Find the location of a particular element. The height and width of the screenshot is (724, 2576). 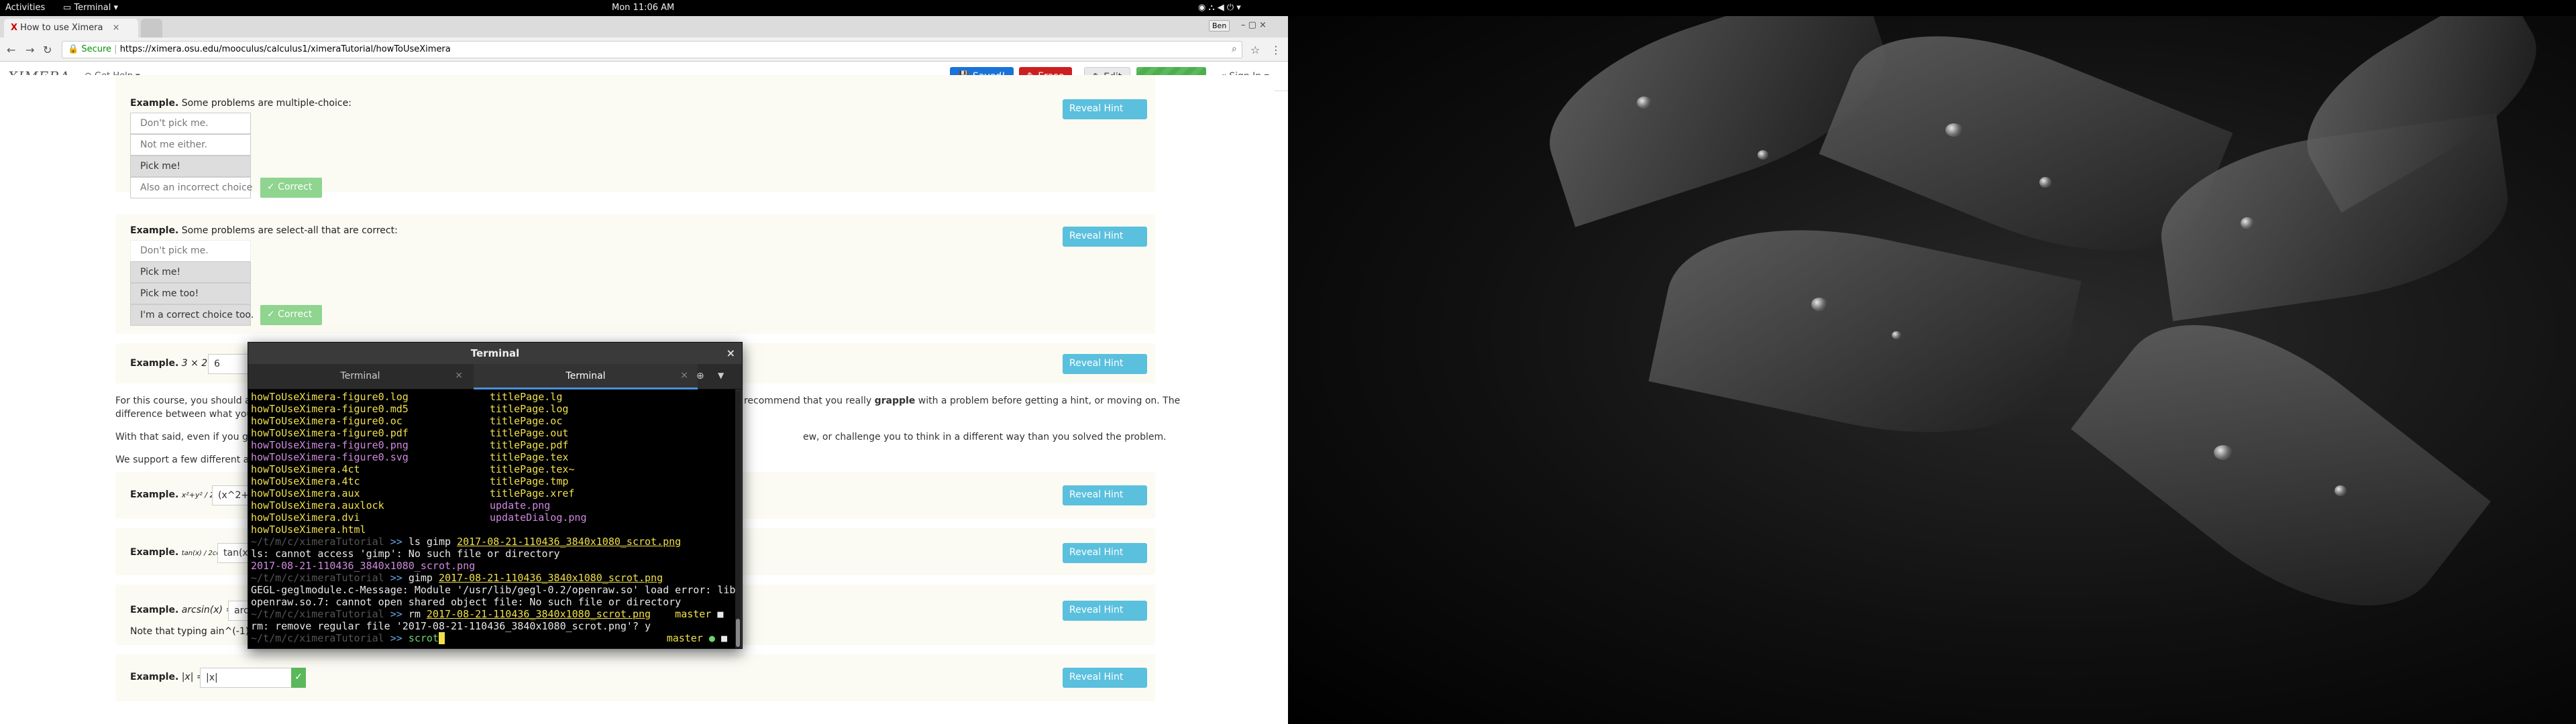

clock: Mon 11:06 AM is located at coordinates (643, 8).